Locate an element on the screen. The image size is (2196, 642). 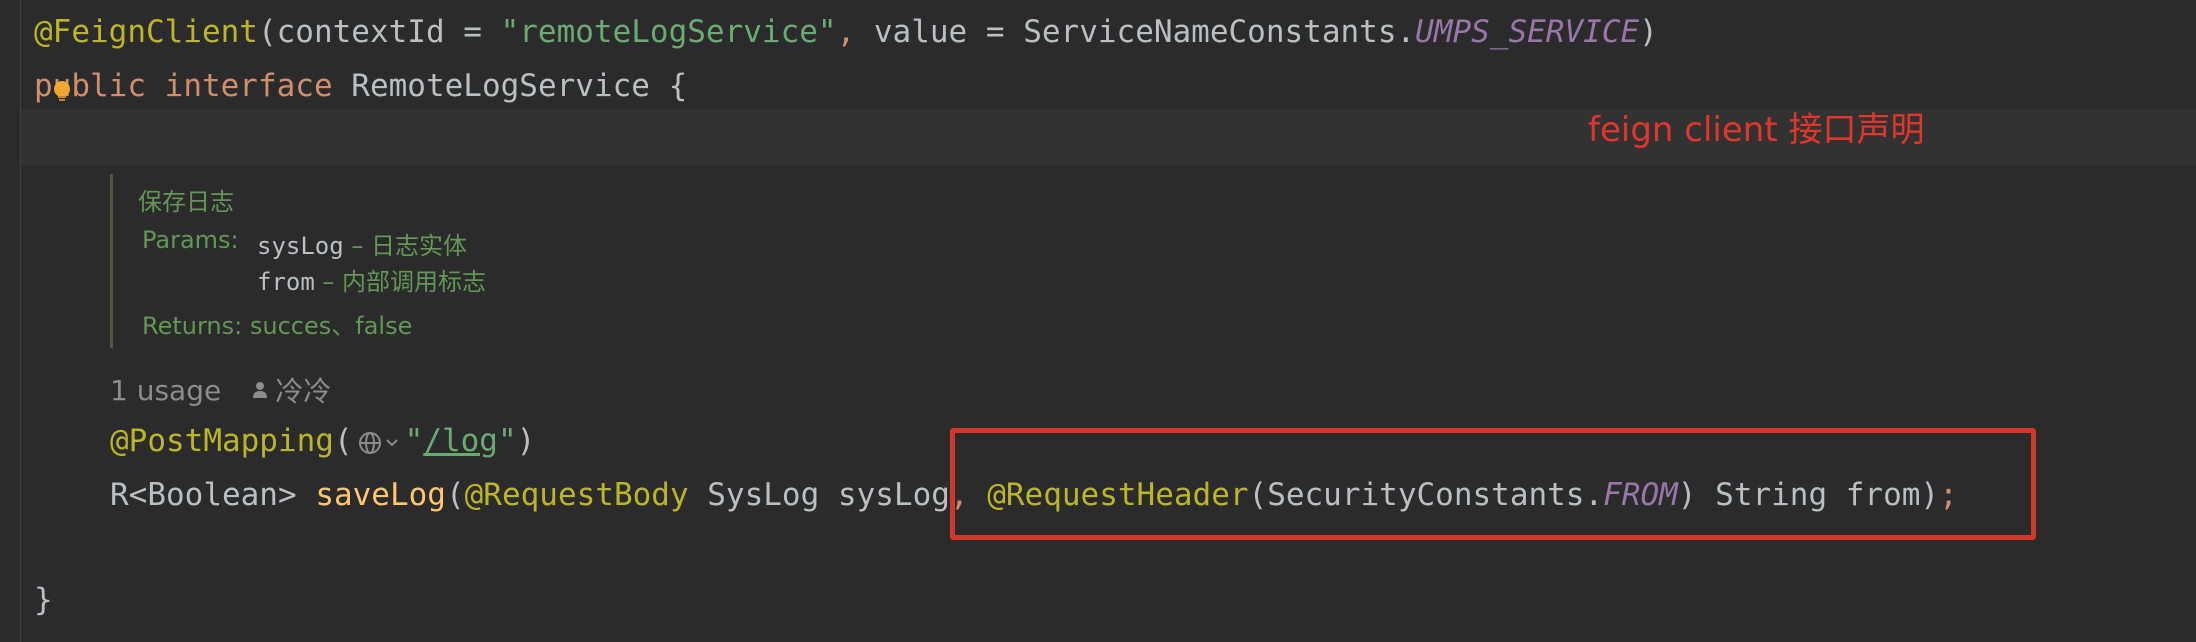
code-text: (contextId = is located at coordinates (379, 32).